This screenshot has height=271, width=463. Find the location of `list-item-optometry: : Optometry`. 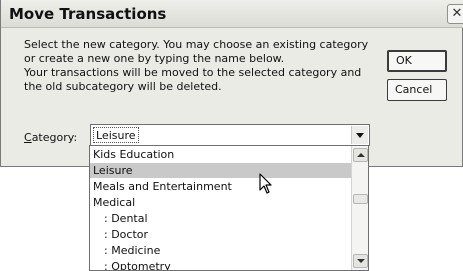

list-item-optometry: : Optometry is located at coordinates (220, 264).